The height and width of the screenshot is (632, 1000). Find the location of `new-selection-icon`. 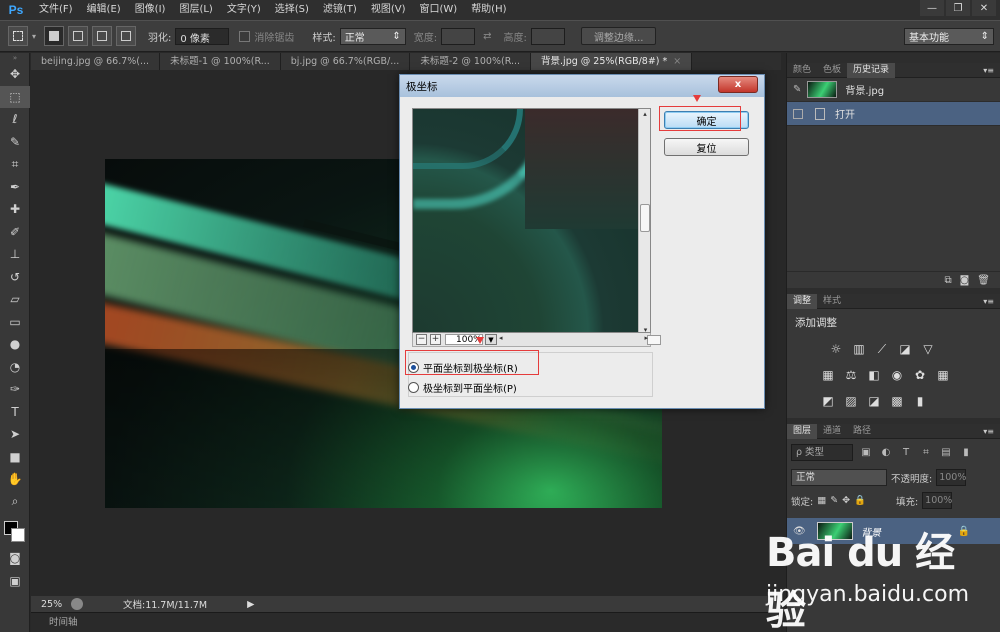

new-selection-icon is located at coordinates (54, 36).